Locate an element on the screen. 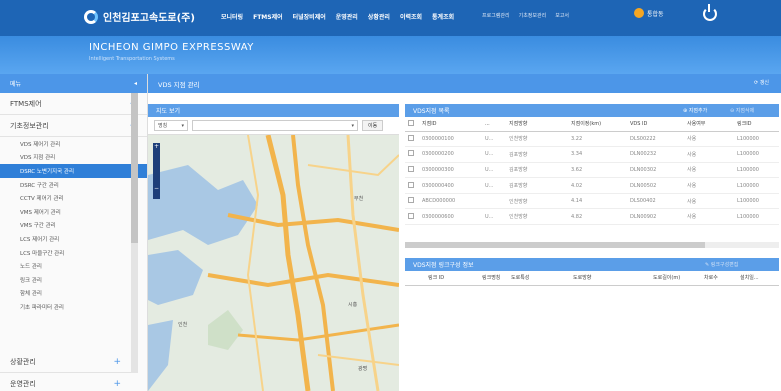 This screenshot has width=781, height=391. table-row: 0300000600 U... 인천방향 4.82 DLN00902 사용 L100000 is located at coordinates (592, 217).